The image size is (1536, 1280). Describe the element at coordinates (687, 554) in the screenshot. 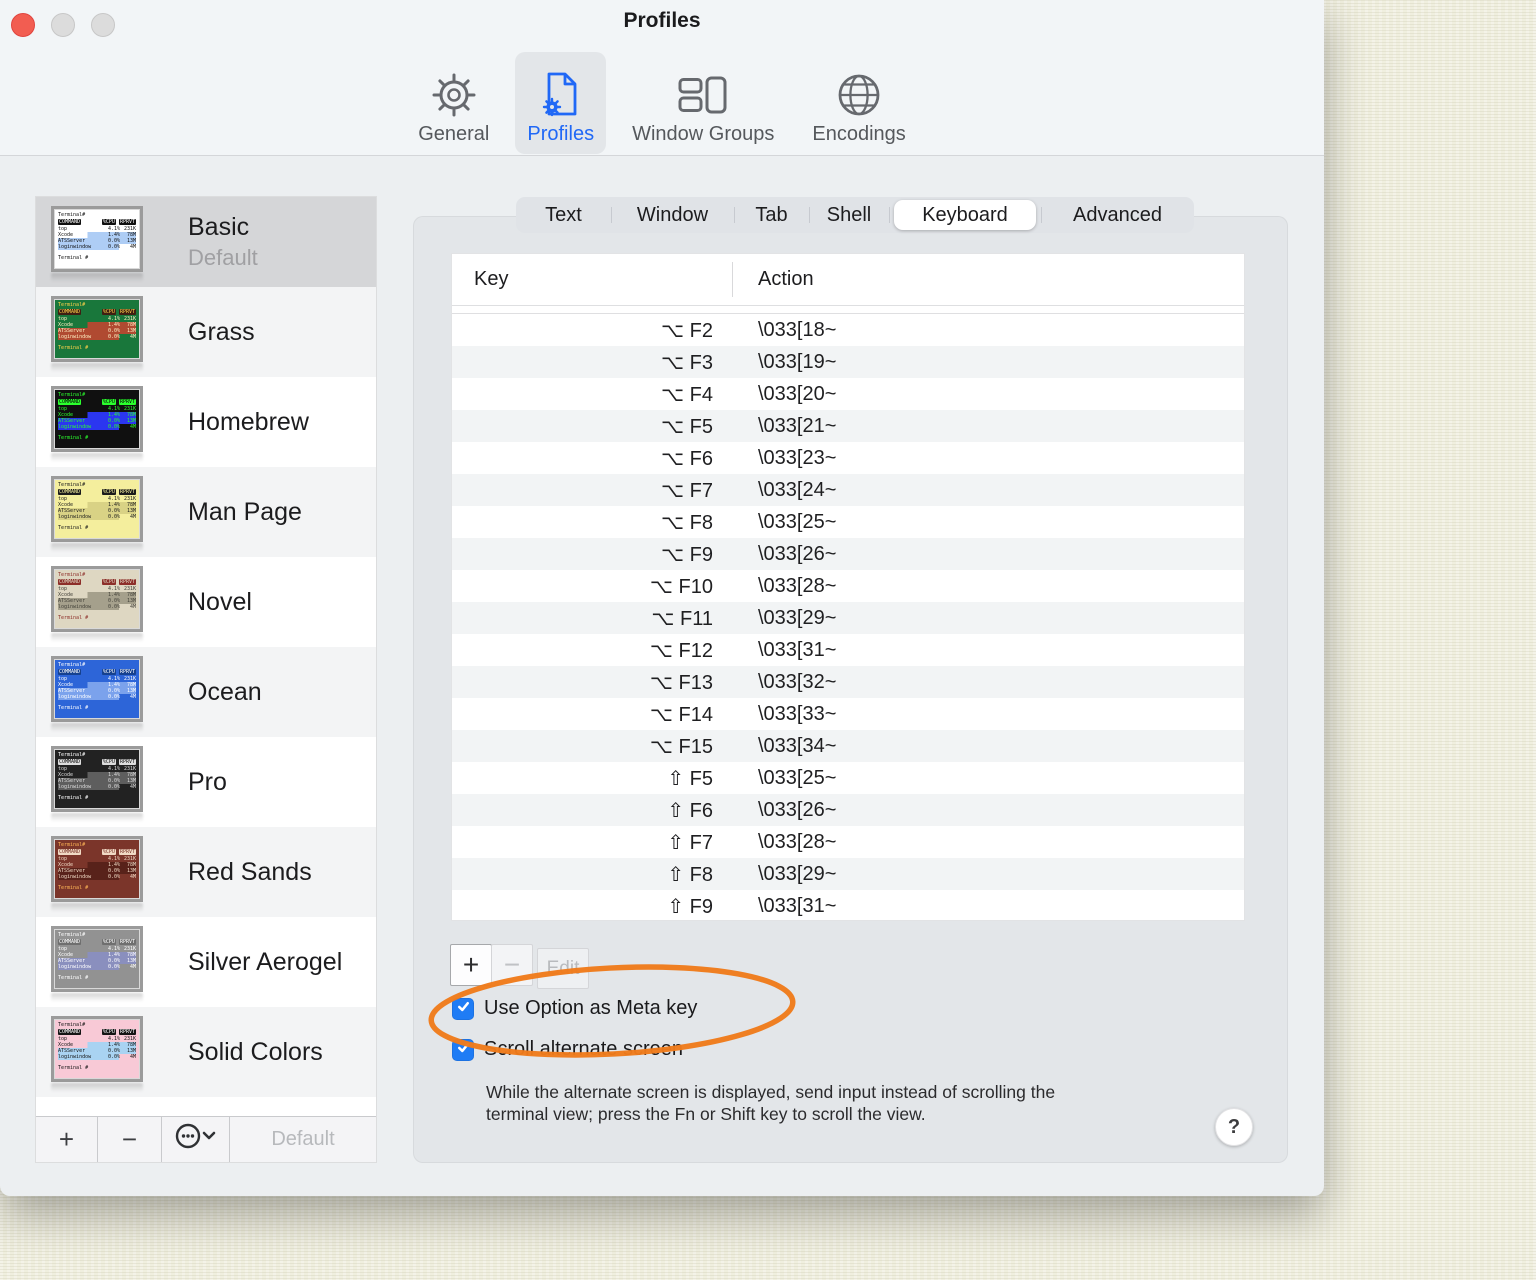

I see `key-cell: ⌥ F9` at that location.